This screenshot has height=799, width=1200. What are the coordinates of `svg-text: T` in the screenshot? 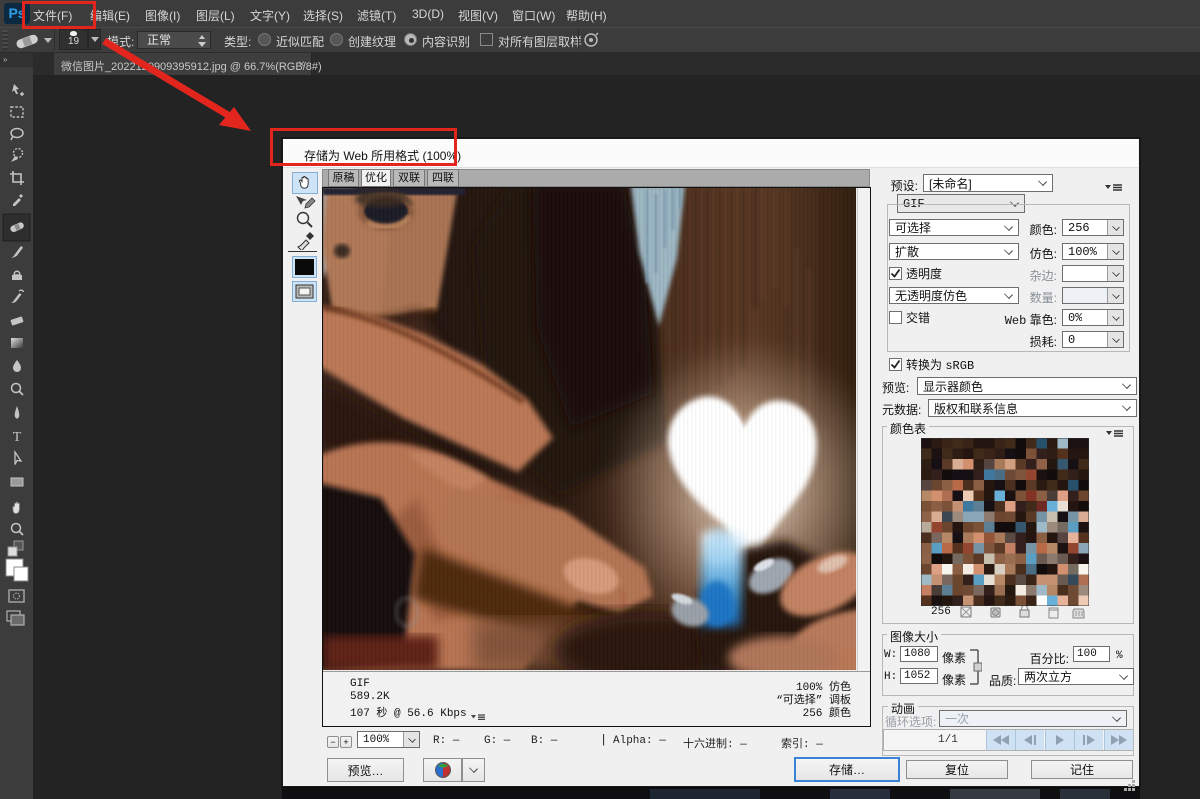 It's located at (17, 437).